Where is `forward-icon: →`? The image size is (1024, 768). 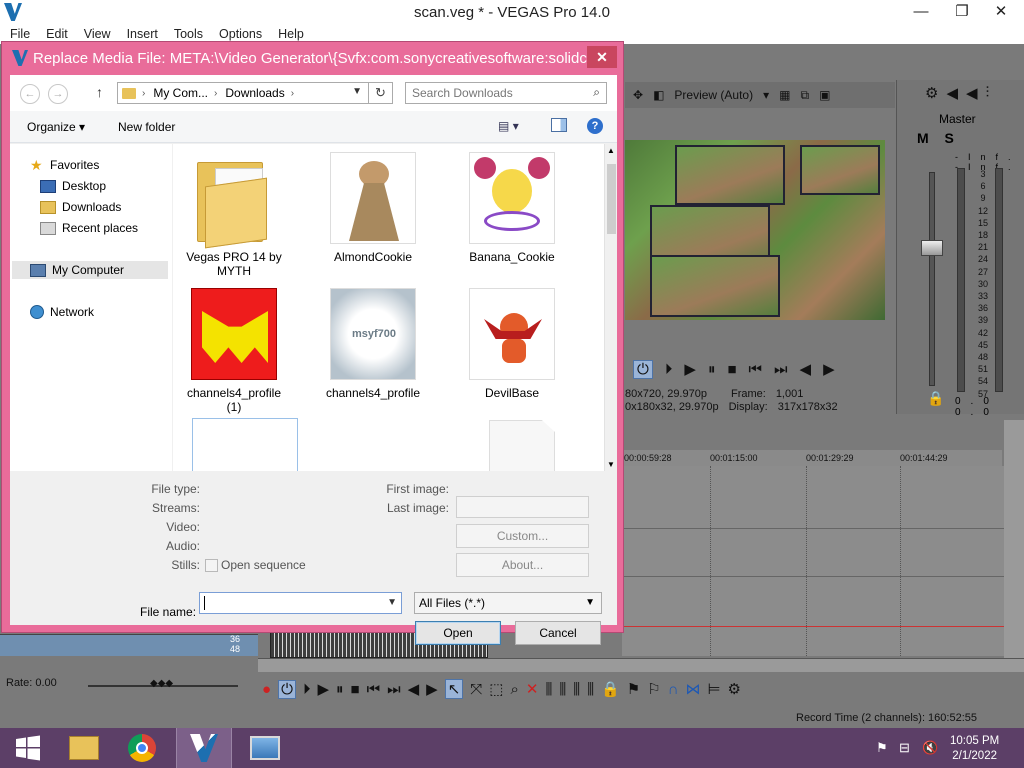
forward-icon: → is located at coordinates (58, 94).